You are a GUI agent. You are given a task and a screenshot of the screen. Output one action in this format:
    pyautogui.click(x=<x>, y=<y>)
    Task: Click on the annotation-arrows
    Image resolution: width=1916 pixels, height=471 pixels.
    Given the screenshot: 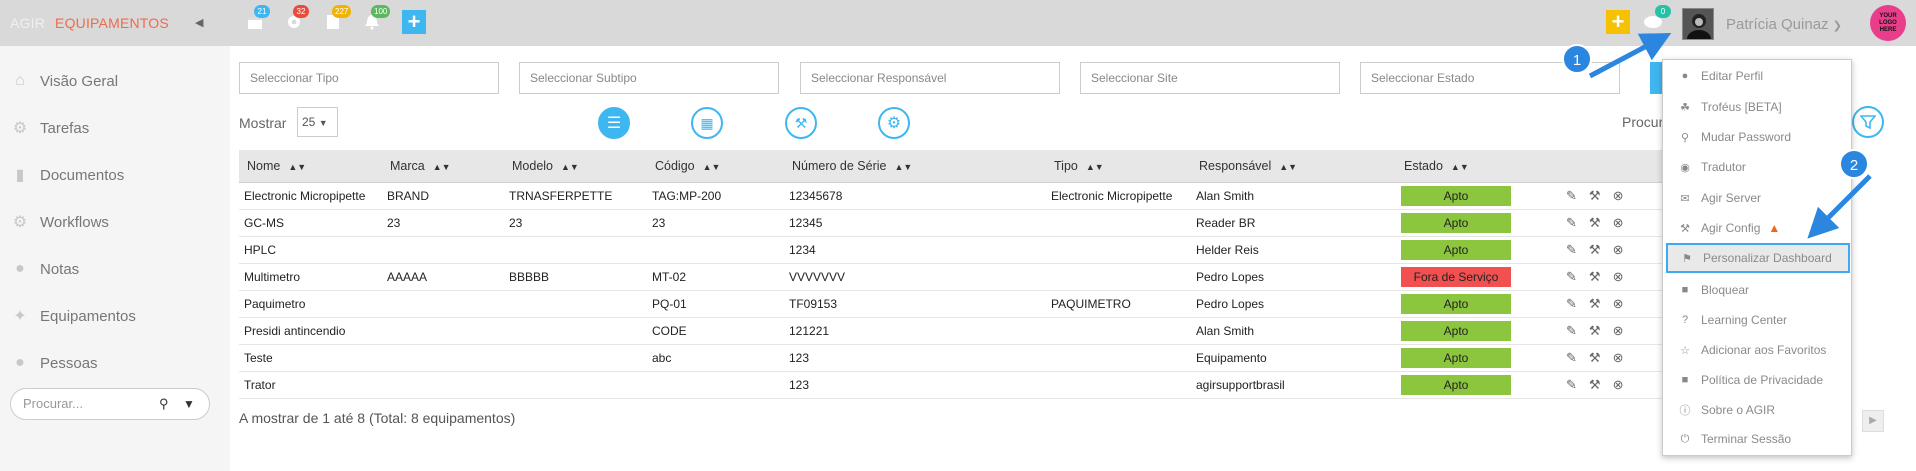 What is the action you would take?
    pyautogui.click(x=1730, y=135)
    